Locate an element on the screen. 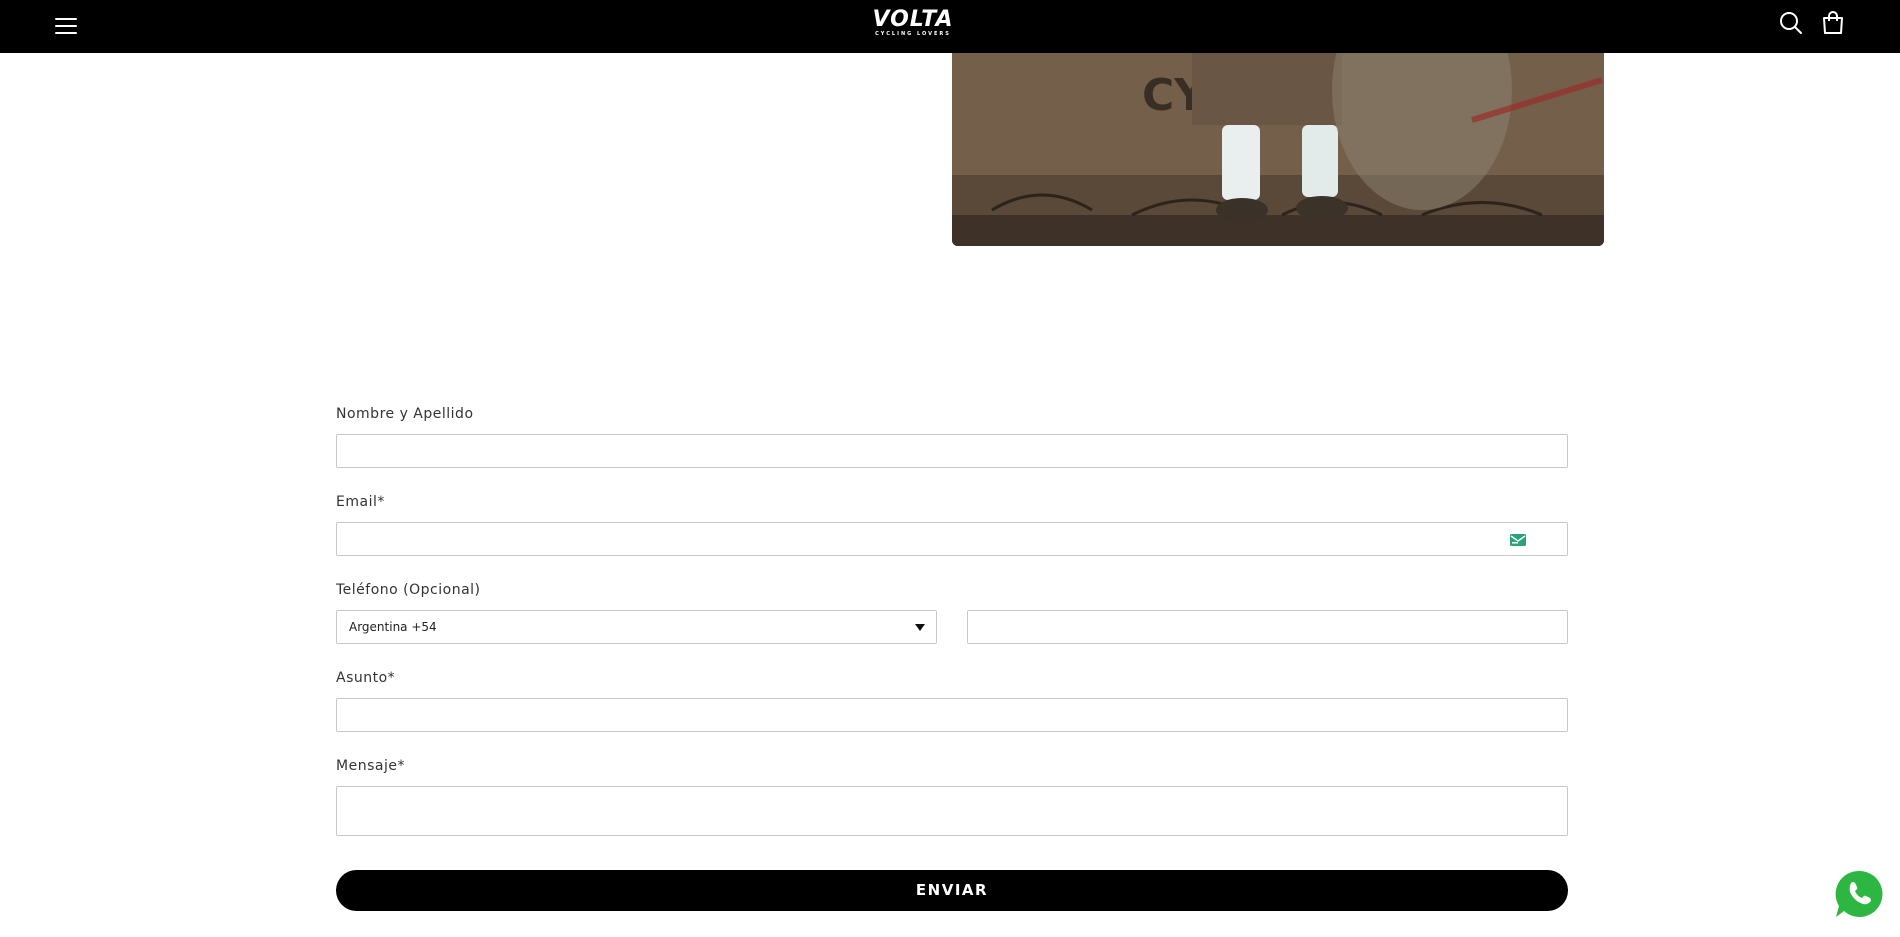  email-group: Email* is located at coordinates (952, 524).